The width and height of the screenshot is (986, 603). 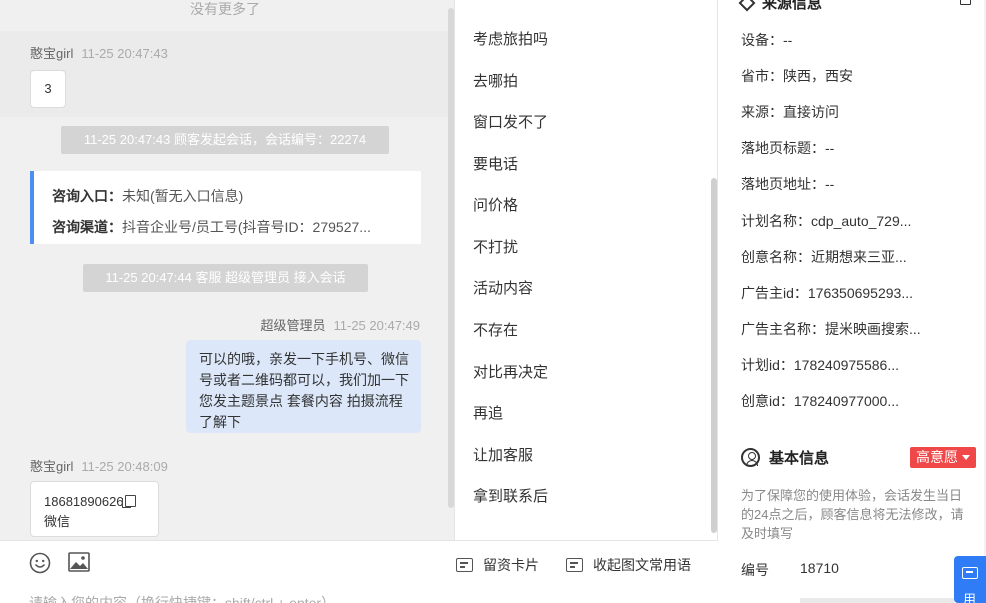 I want to click on system-message: 11-25 20:47:44 客服 超级管理员 接入会话, so click(x=225, y=278).